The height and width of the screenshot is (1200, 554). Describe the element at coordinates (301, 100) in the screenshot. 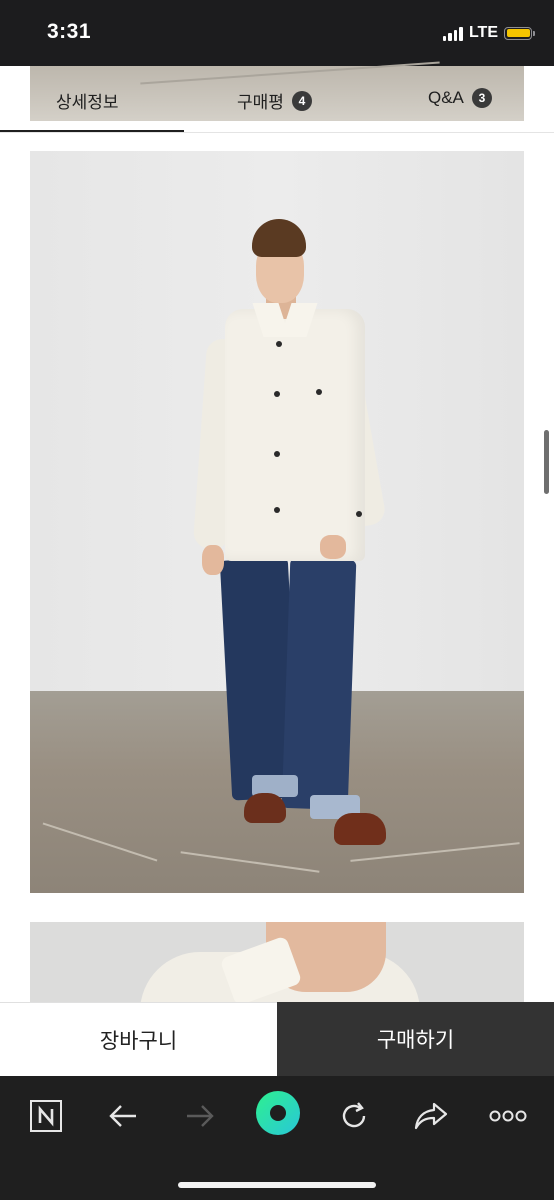

I see `reviews-count-badge: 4` at that location.